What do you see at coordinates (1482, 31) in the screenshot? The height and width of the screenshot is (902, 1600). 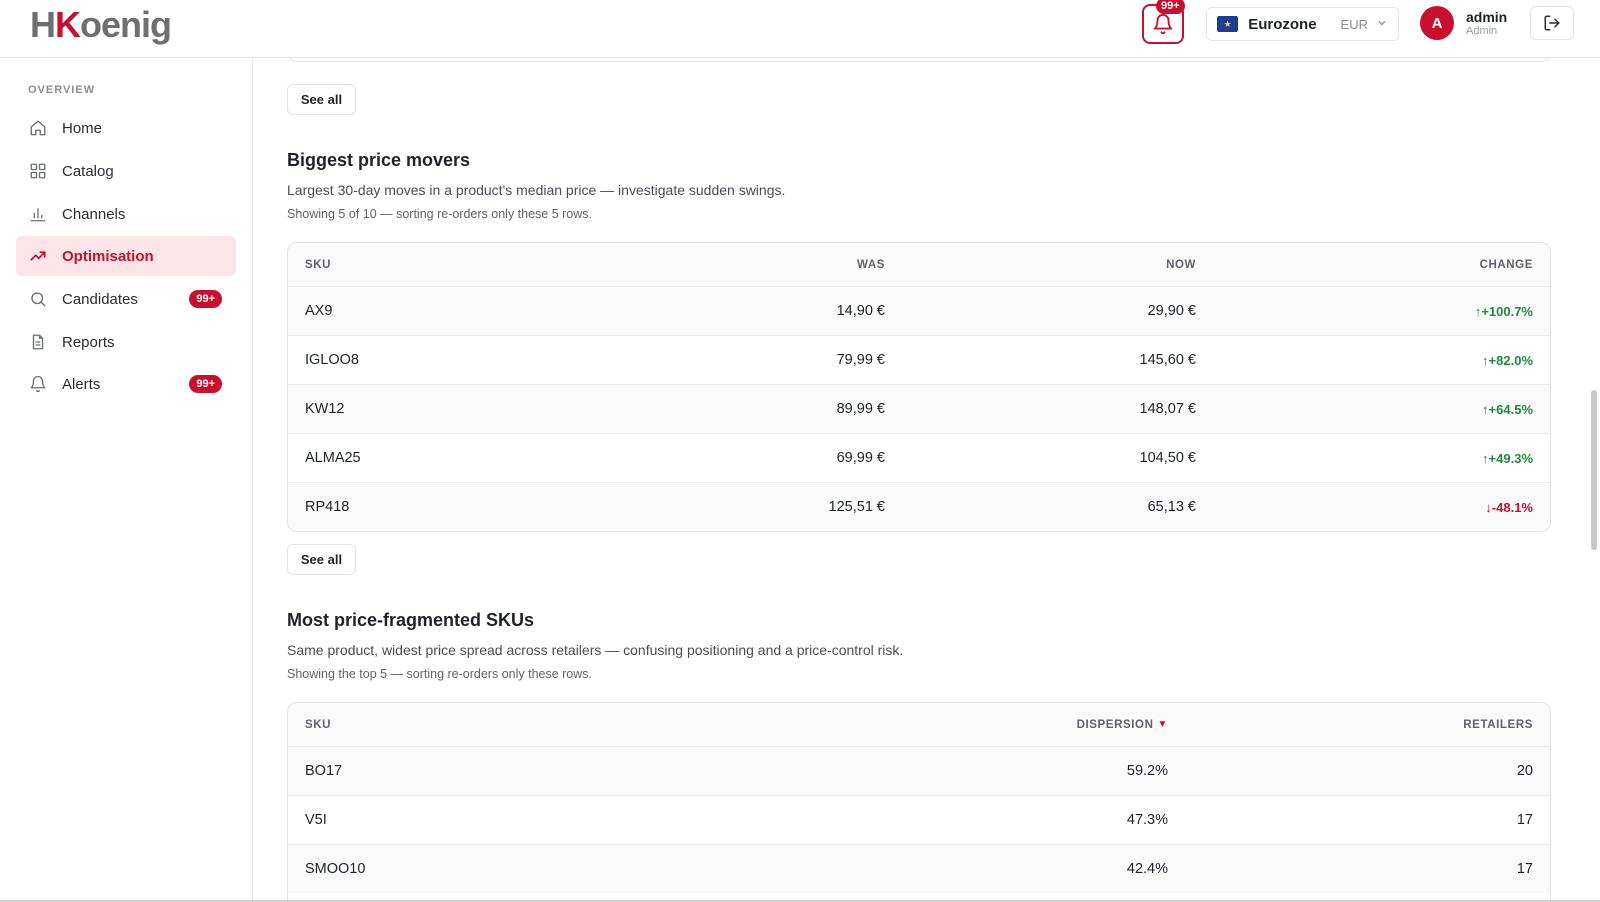 I see `user-role: Admin` at bounding box center [1482, 31].